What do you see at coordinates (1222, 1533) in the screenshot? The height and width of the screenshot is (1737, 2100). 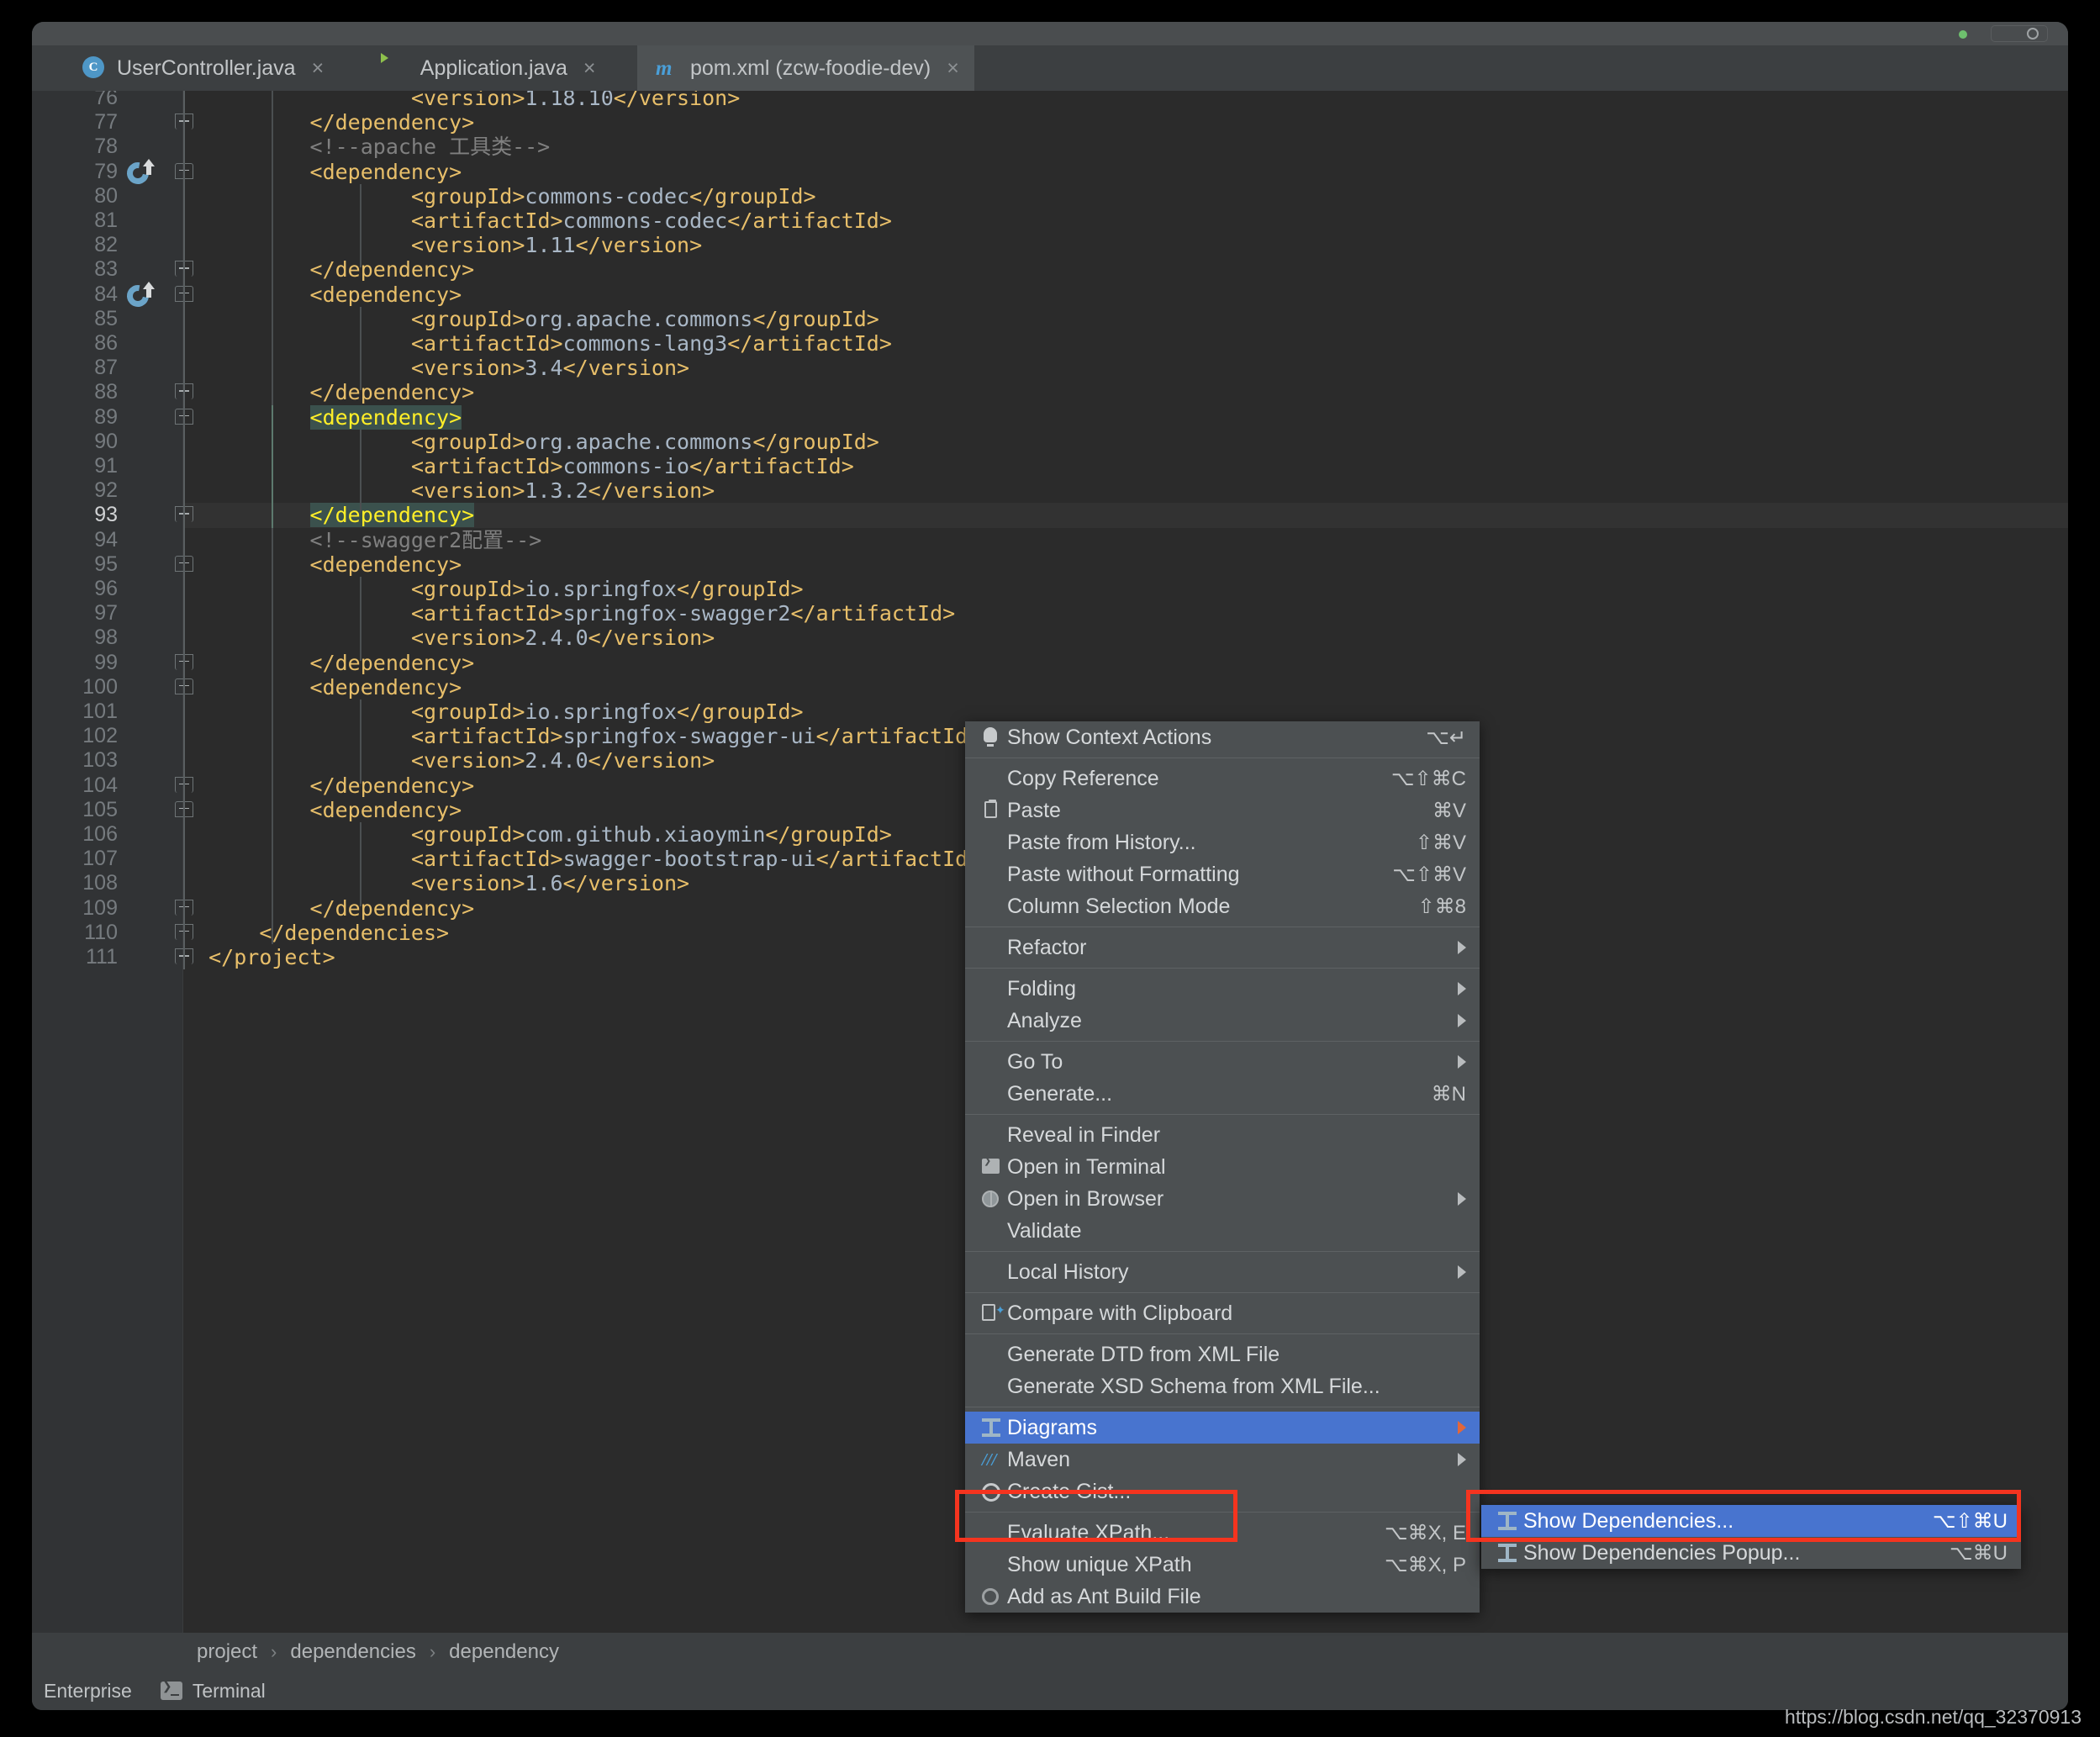 I see `menu-item-evaluate-xpath: Evaluate XPath... ⌥⌘X, E` at bounding box center [1222, 1533].